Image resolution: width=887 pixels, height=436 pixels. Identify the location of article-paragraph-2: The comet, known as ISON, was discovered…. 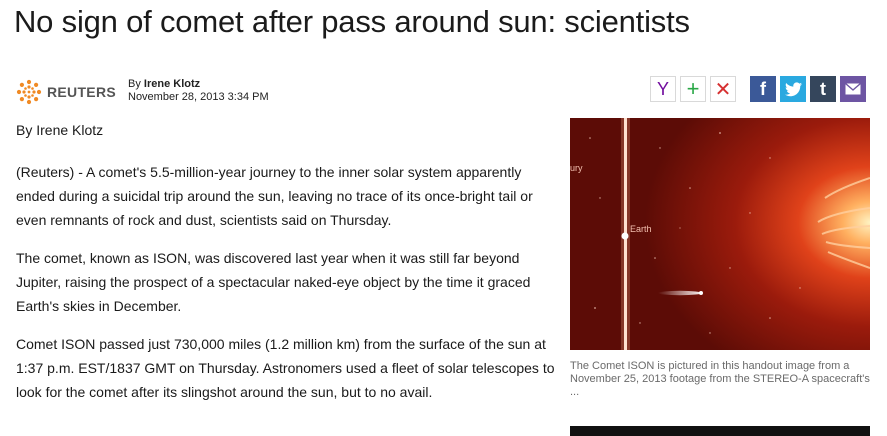
(273, 282).